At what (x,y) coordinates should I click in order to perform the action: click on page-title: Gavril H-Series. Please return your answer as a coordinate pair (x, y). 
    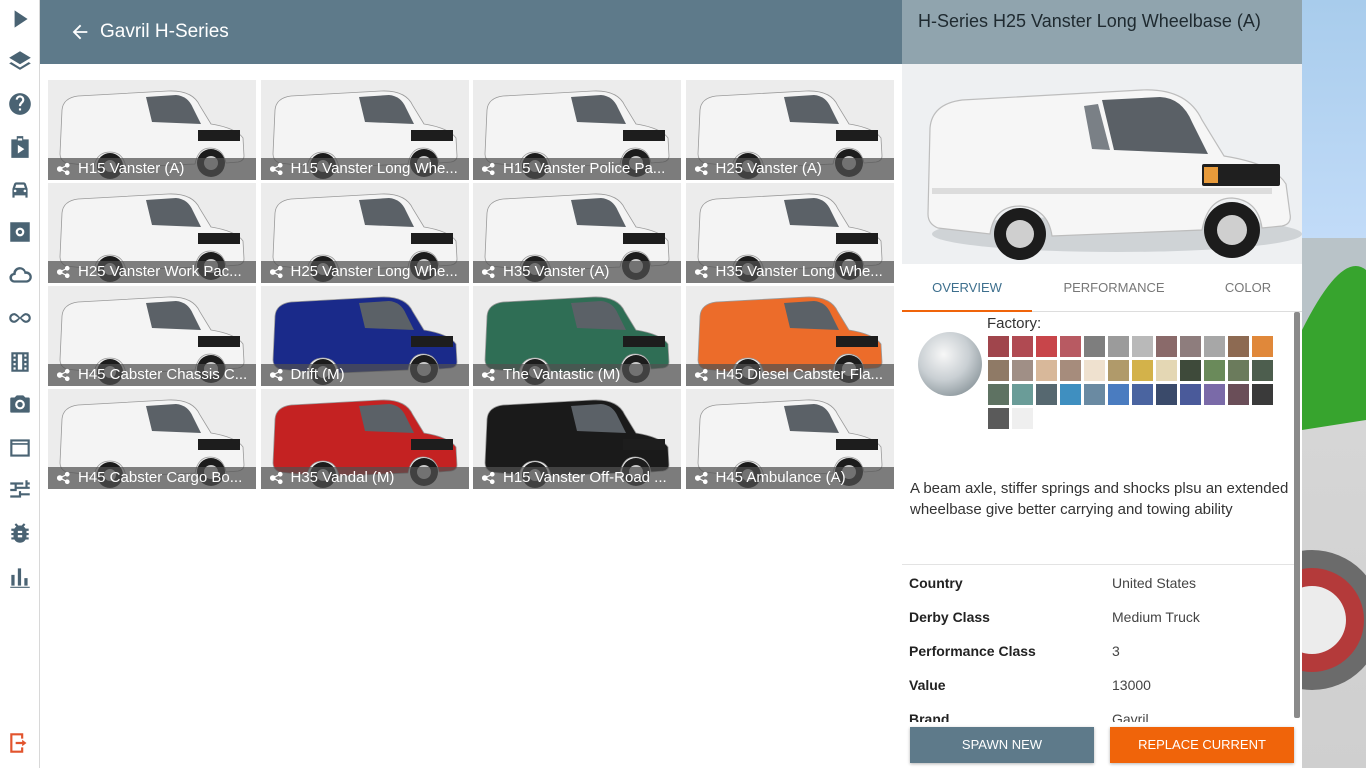
    Looking at the image, I should click on (164, 31).